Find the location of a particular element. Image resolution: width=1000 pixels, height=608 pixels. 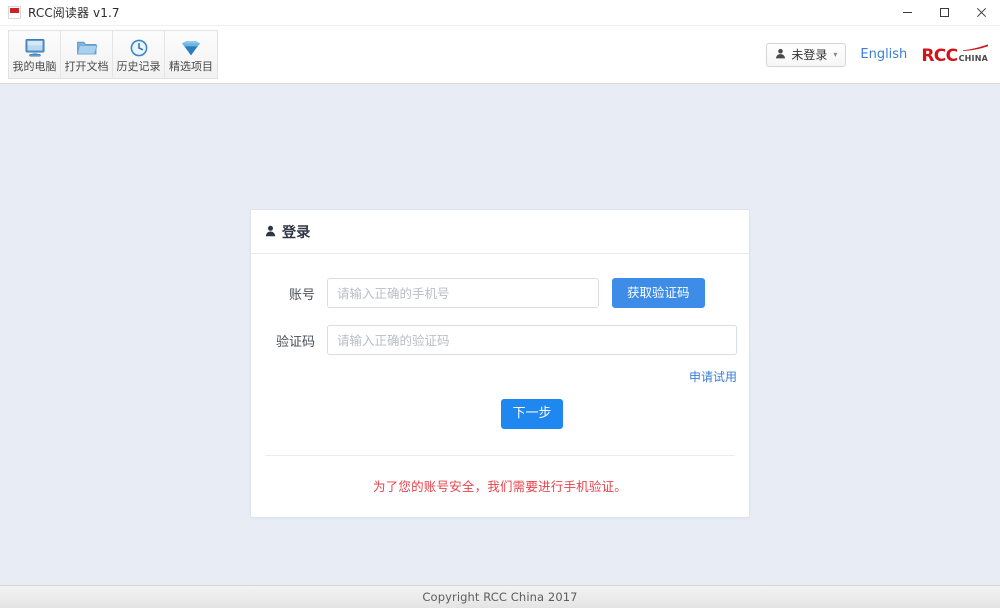

captcha-row: 验证码 is located at coordinates (500, 340).